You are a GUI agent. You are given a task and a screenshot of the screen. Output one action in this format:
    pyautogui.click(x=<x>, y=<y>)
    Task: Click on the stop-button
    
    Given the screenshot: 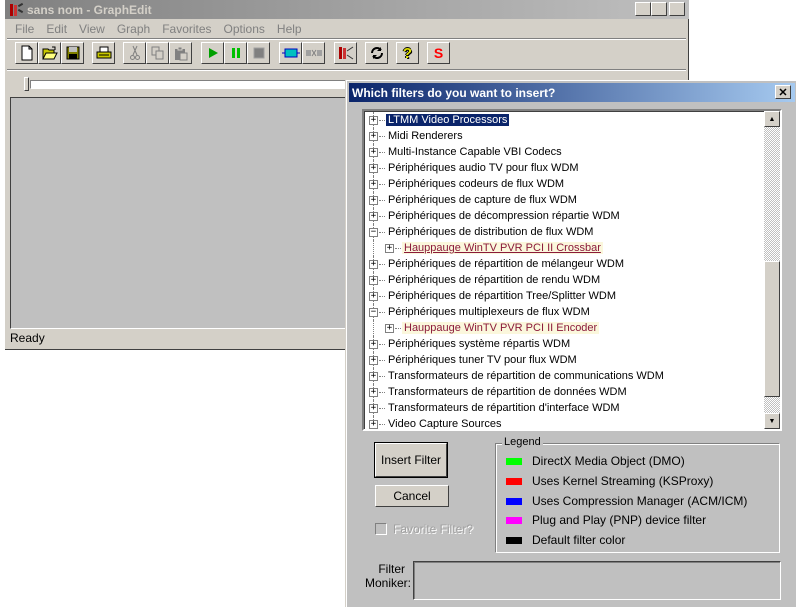 What is the action you would take?
    pyautogui.click(x=258, y=53)
    